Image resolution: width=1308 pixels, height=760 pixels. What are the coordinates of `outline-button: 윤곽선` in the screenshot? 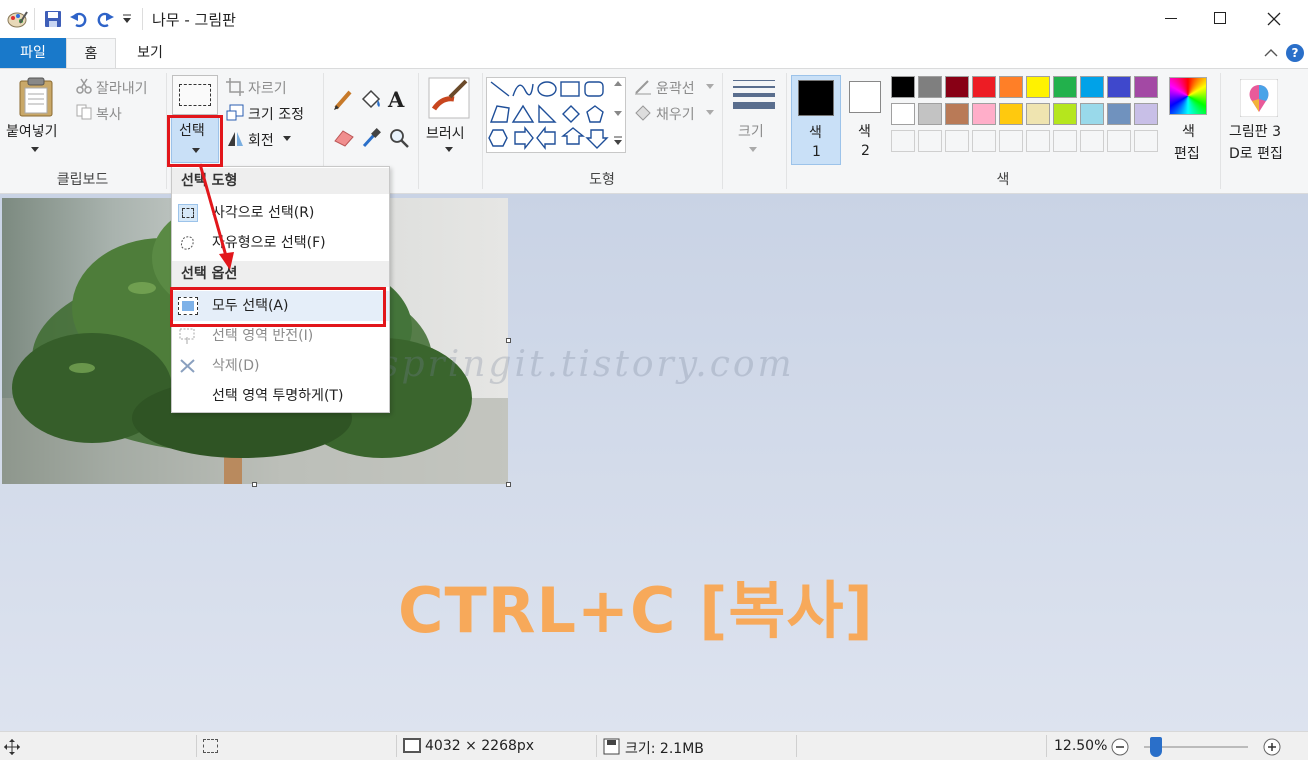 It's located at (675, 88).